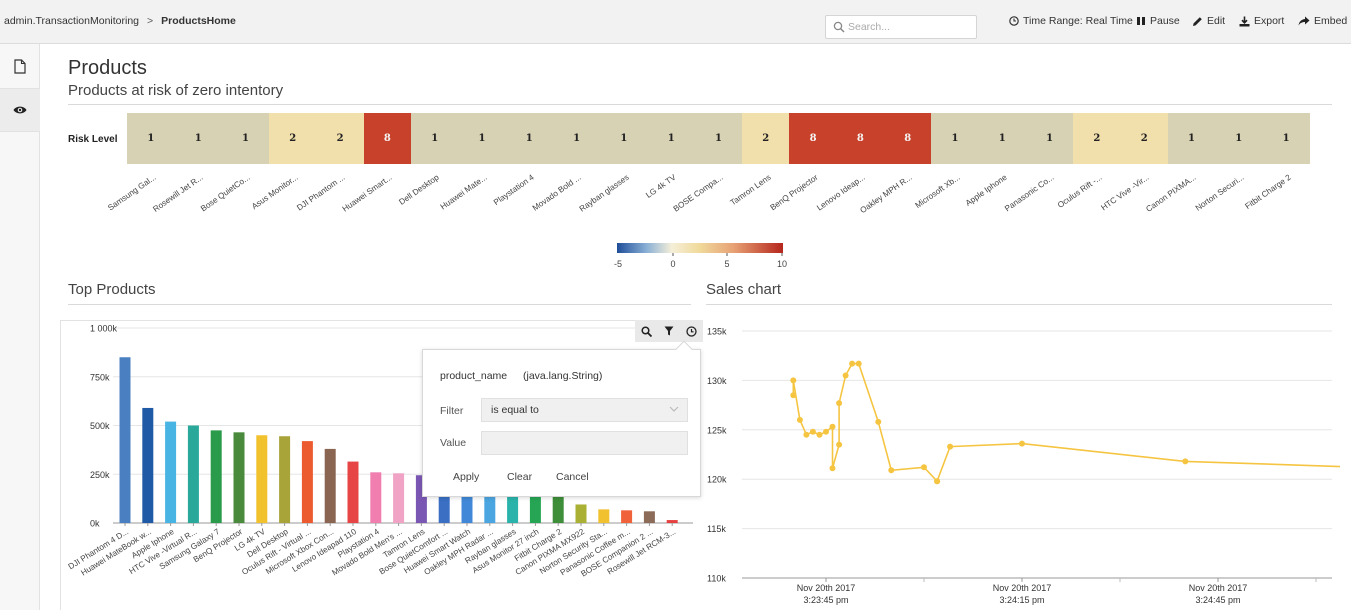  I want to click on y-tick-label: 135k, so click(717, 332).